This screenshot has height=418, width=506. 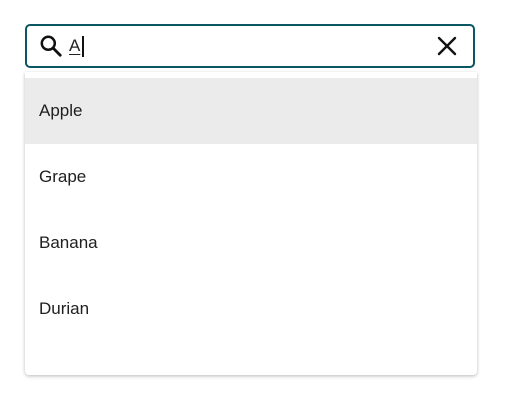 I want to click on text-caret, so click(x=83, y=46).